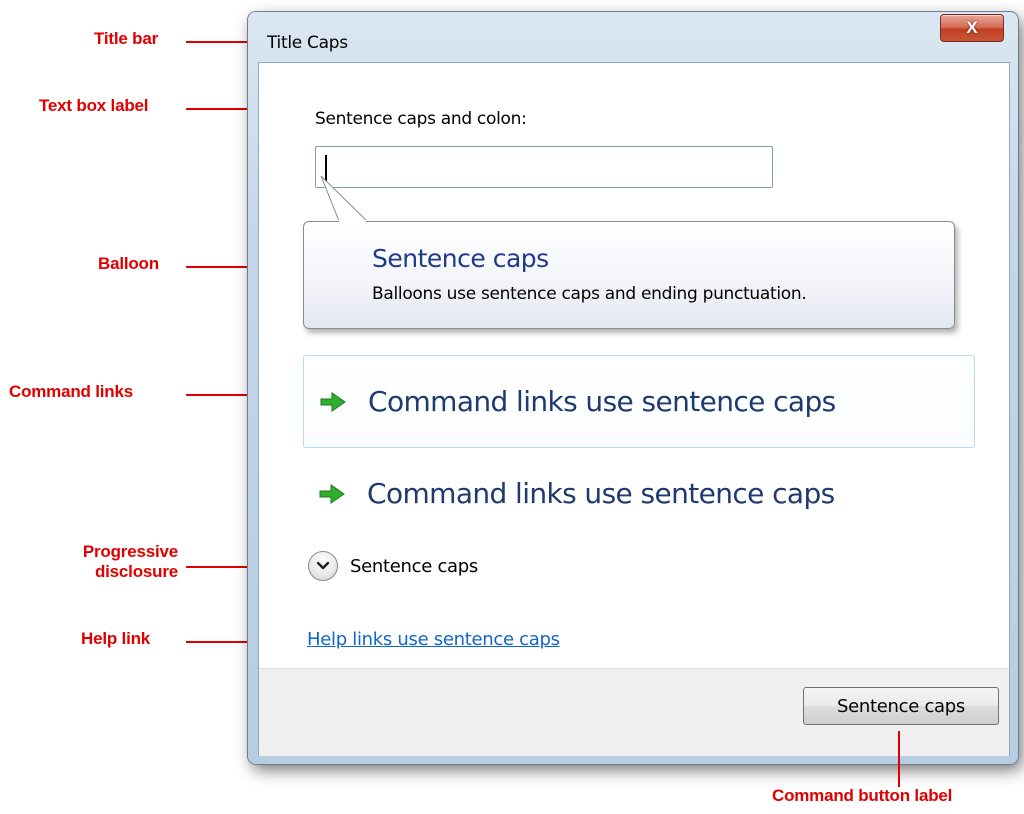 The width and height of the screenshot is (1024, 814). Describe the element at coordinates (344, 199) in the screenshot. I see `balloon-tail` at that location.